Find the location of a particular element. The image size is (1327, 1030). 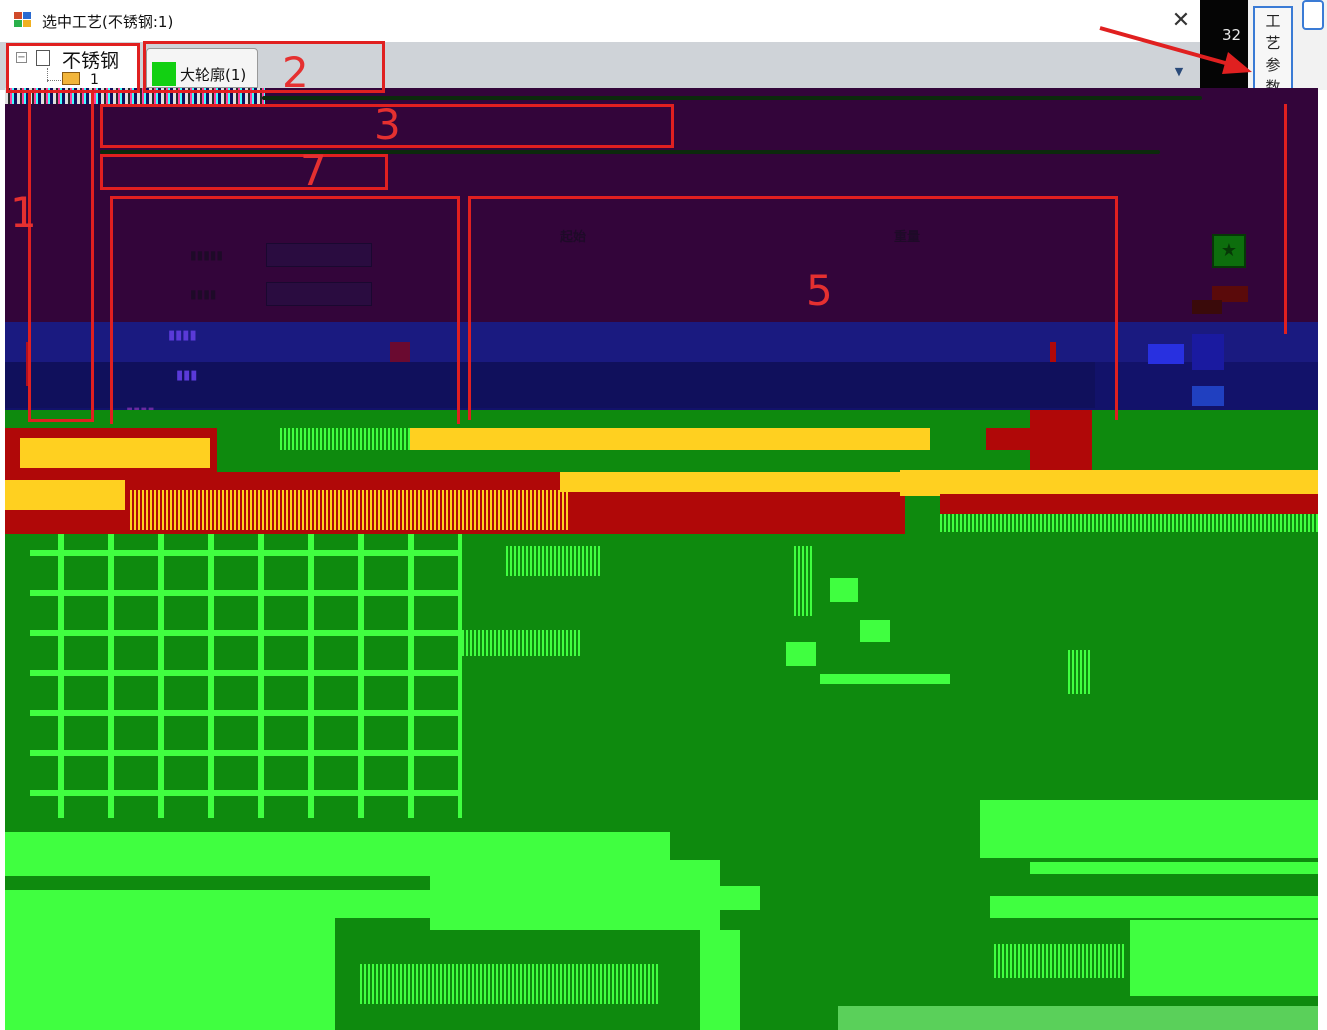

star-button: ★ is located at coordinates (1229, 251).